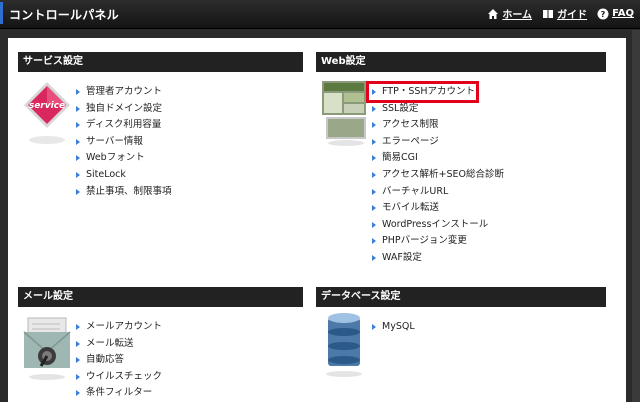 The width and height of the screenshot is (640, 402). I want to click on home-link-label: ホーム, so click(517, 15).